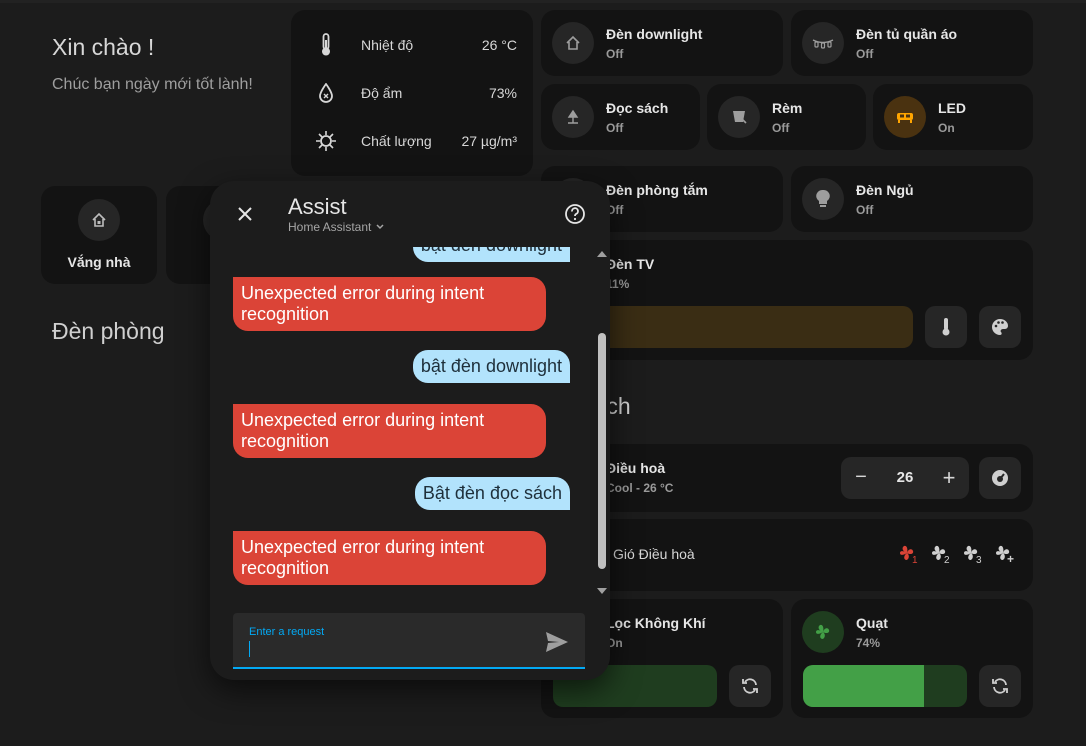  What do you see at coordinates (912, 658) in the screenshot?
I see `tile-fan: Quạt 74%` at bounding box center [912, 658].